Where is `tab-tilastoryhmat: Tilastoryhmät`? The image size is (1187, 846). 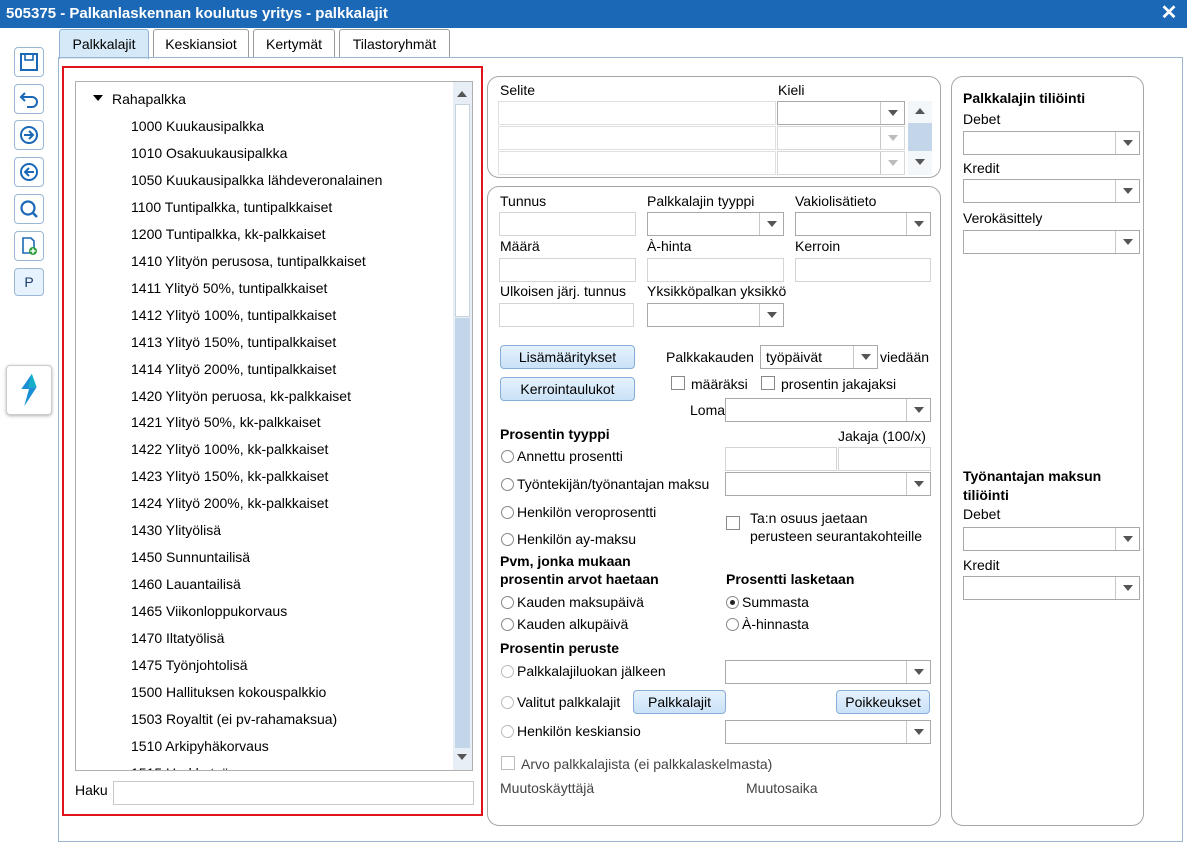 tab-tilastoryhmat: Tilastoryhmät is located at coordinates (394, 43).